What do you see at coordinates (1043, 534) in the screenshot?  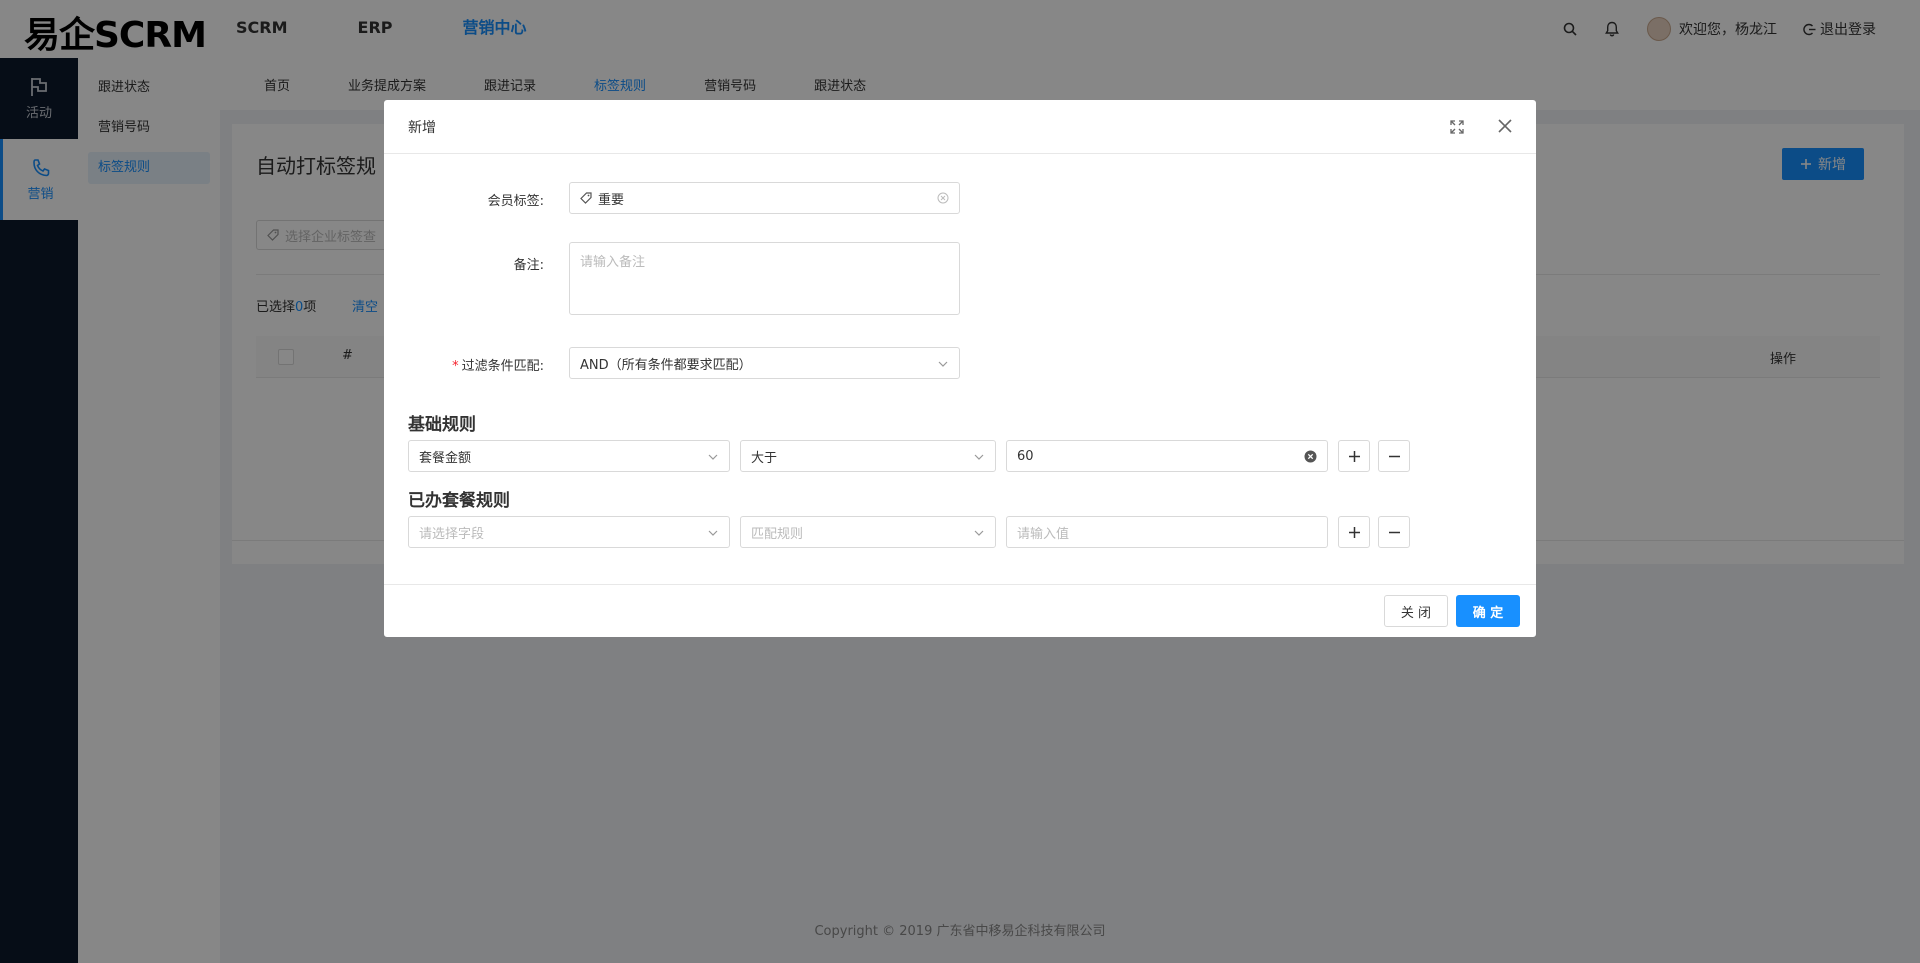 I see `package-rule-value-placeholder: 请输入值` at bounding box center [1043, 534].